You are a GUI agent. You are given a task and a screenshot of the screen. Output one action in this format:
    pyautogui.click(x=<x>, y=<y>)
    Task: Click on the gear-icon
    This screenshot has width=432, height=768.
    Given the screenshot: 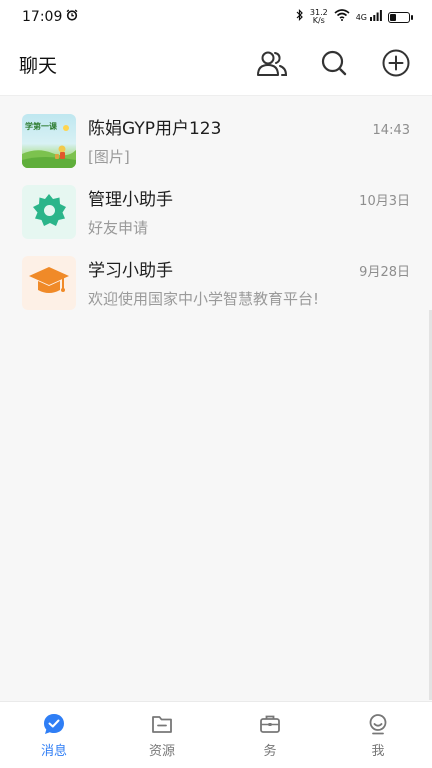 What is the action you would take?
    pyautogui.click(x=49, y=212)
    